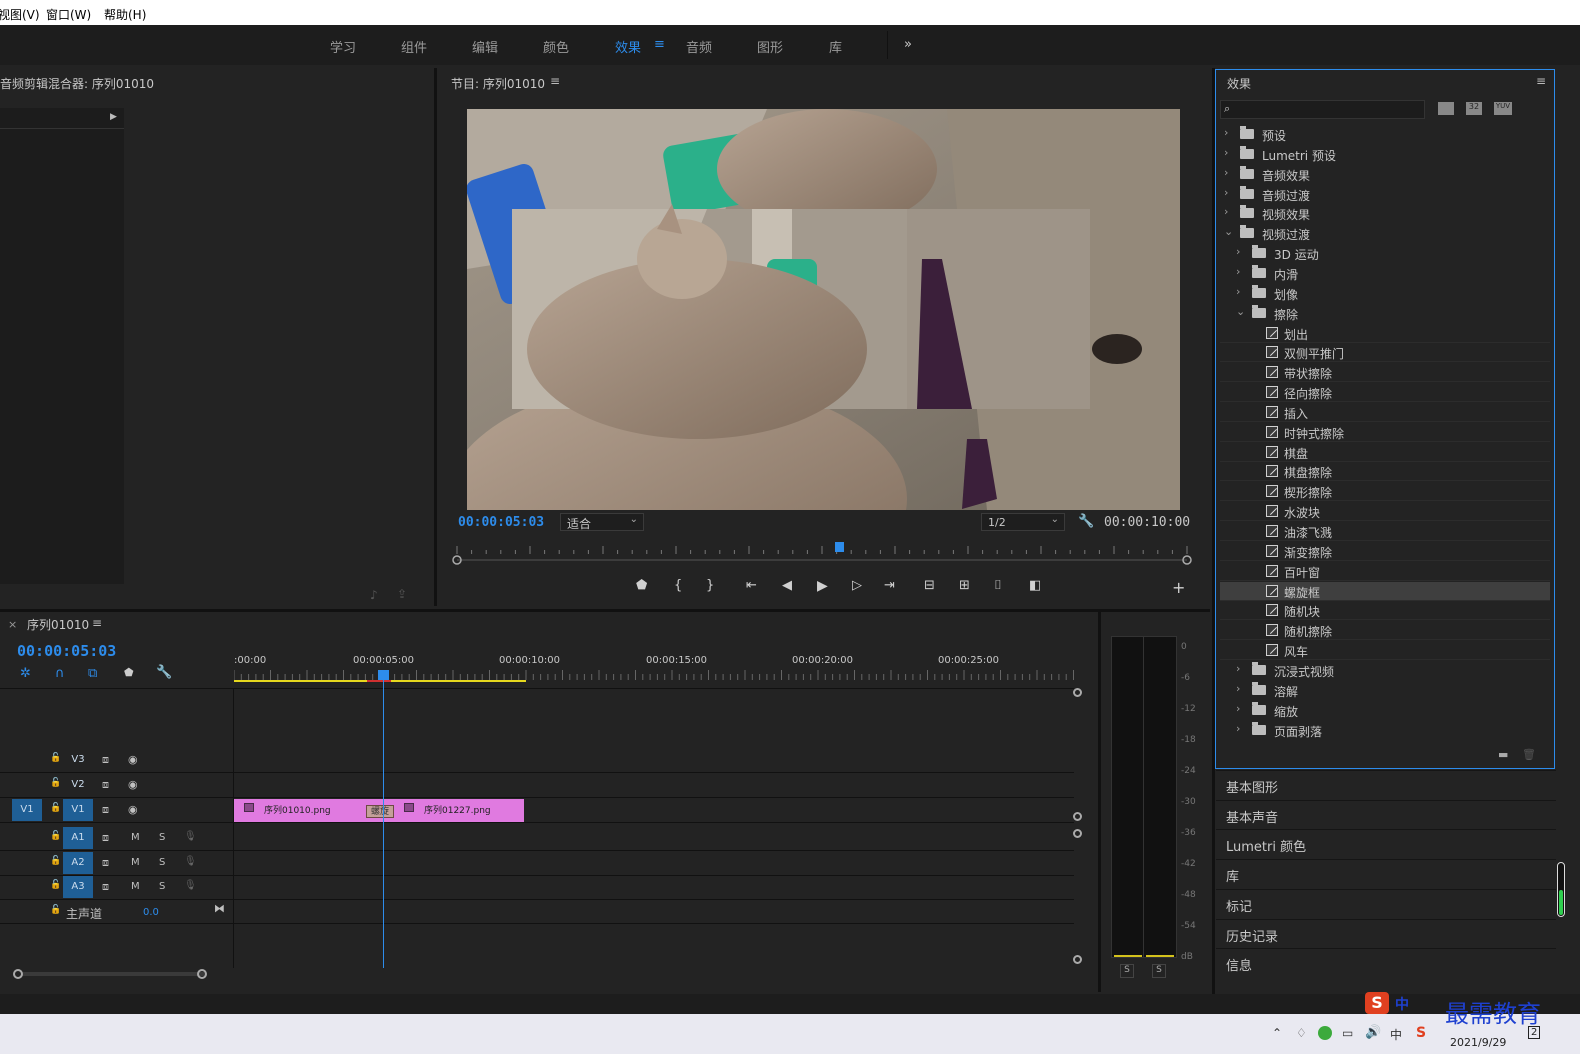  What do you see at coordinates (374, 595) in the screenshot?
I see `audio-loop-icon: ♪` at bounding box center [374, 595].